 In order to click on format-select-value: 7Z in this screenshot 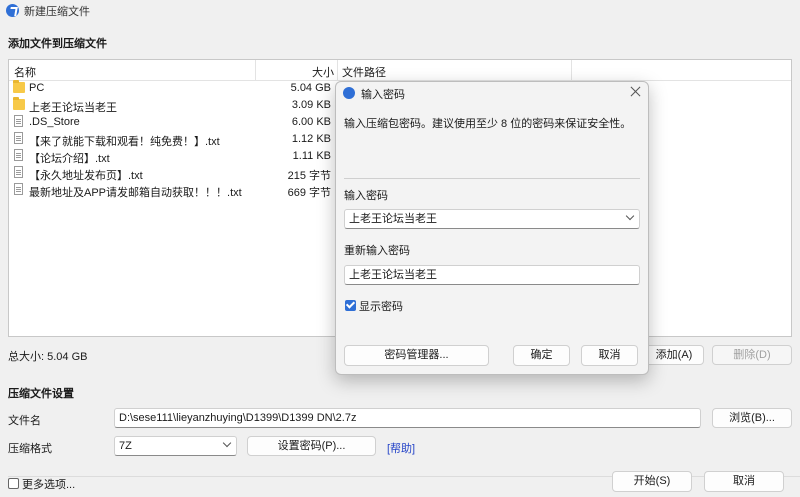, I will do `click(125, 446)`.